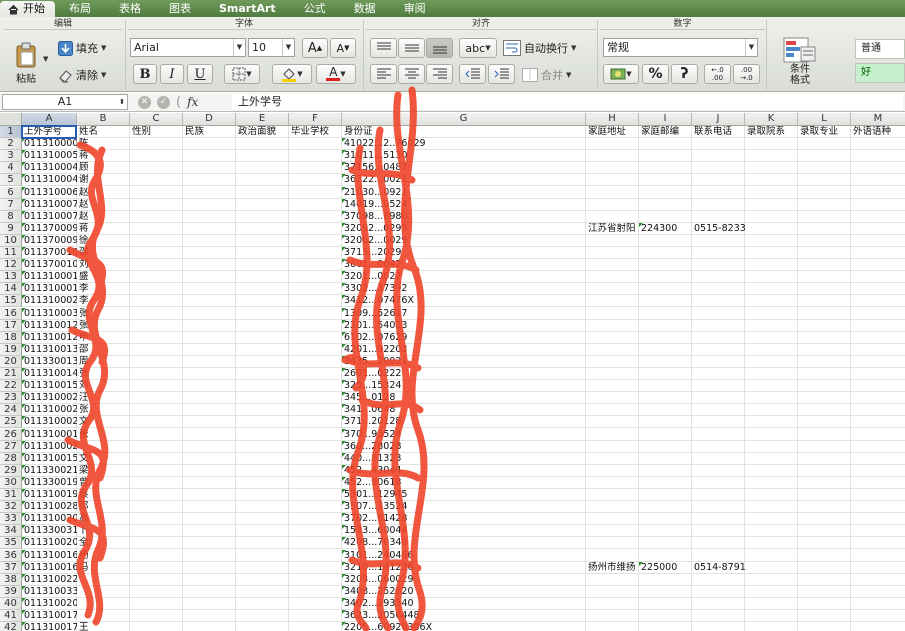 The image size is (905, 631). Describe the element at coordinates (49, 398) in the screenshot. I see `cell-a: 011310002` at that location.